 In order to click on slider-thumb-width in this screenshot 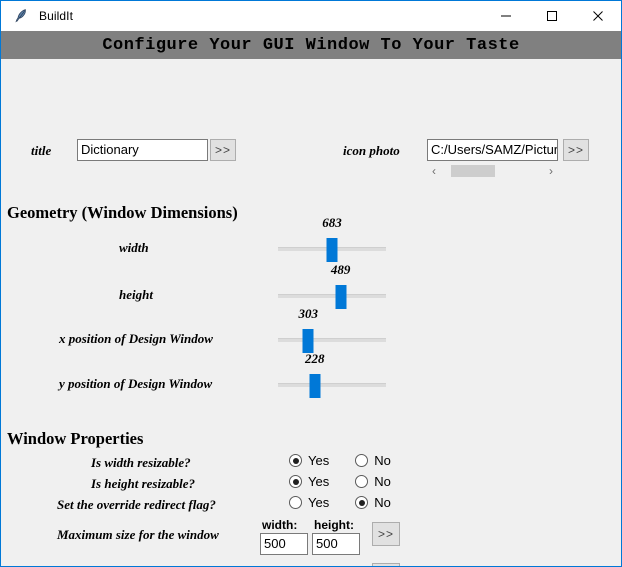, I will do `click(332, 250)`.